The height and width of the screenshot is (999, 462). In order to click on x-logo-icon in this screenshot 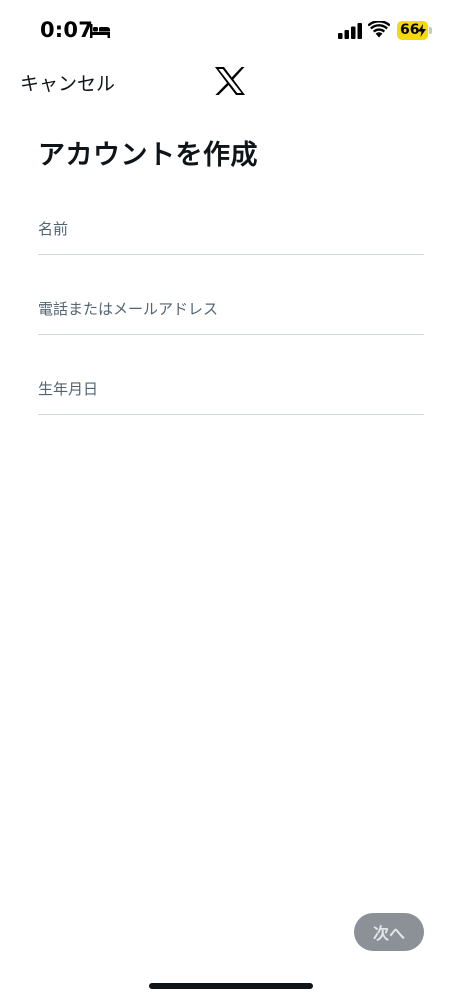, I will do `click(230, 81)`.